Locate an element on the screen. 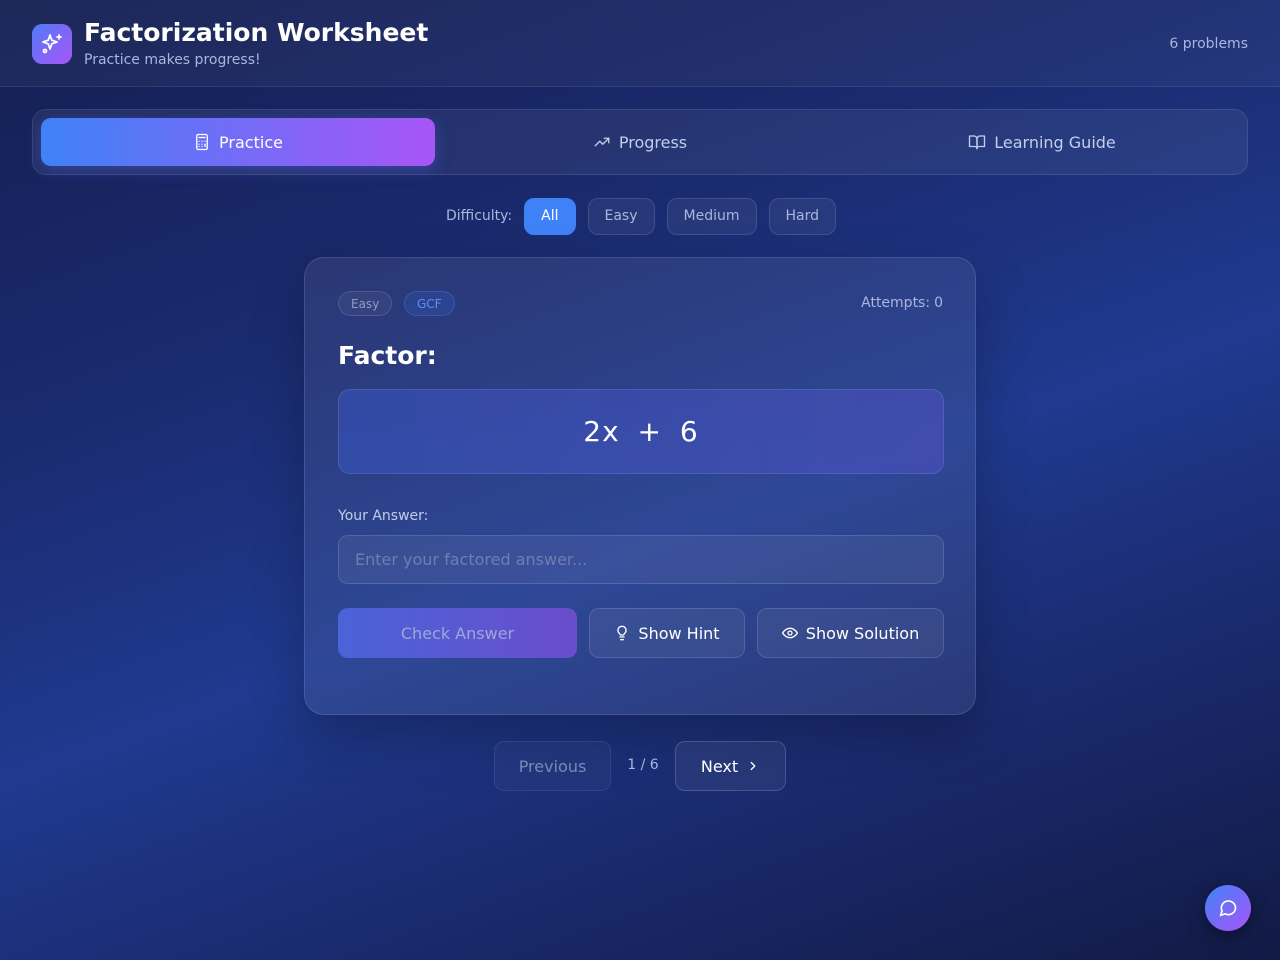  attempts-value: 0 is located at coordinates (938, 303).